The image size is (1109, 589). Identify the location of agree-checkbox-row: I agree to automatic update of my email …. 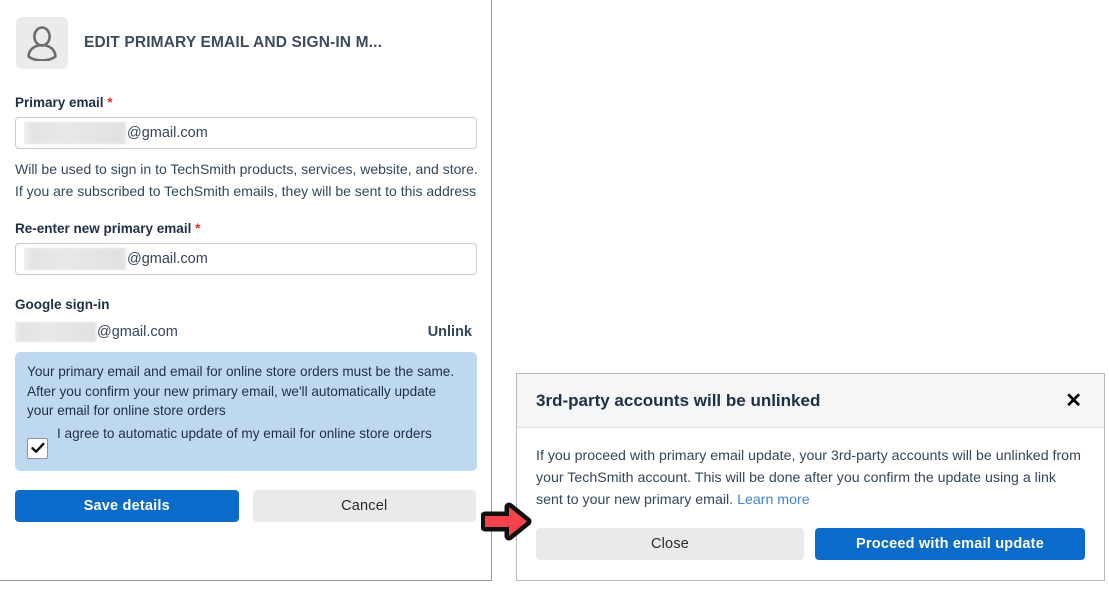
(246, 441).